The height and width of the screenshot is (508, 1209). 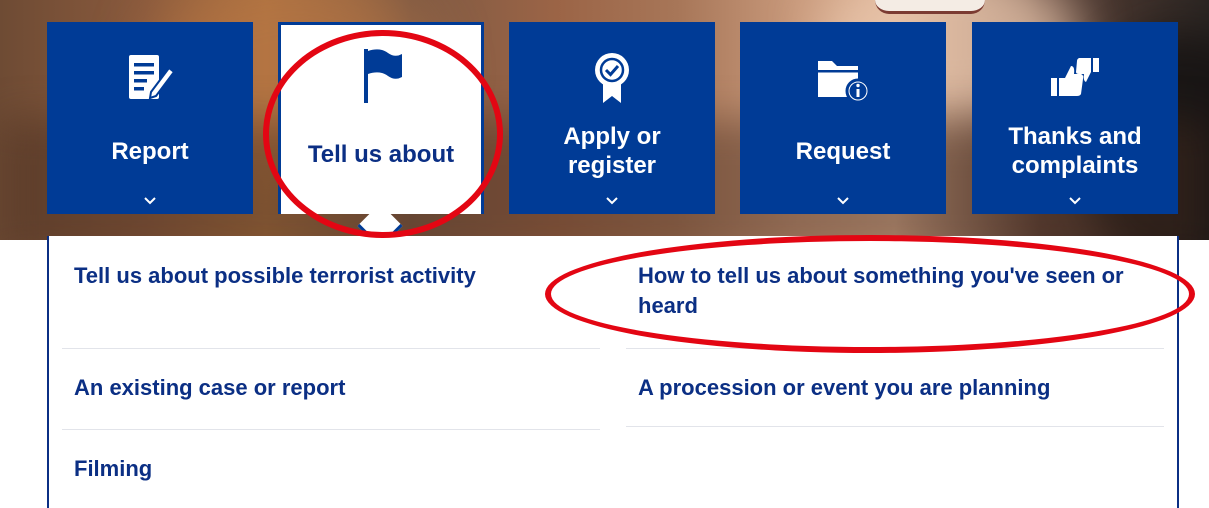 What do you see at coordinates (612, 78) in the screenshot?
I see `award-rosette-icon` at bounding box center [612, 78].